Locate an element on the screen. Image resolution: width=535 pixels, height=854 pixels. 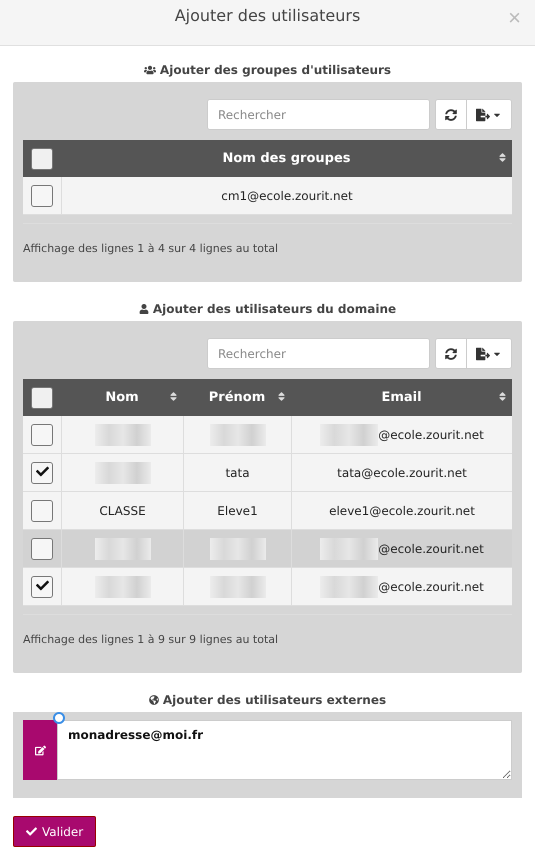
column-header: Nom is located at coordinates (122, 397).